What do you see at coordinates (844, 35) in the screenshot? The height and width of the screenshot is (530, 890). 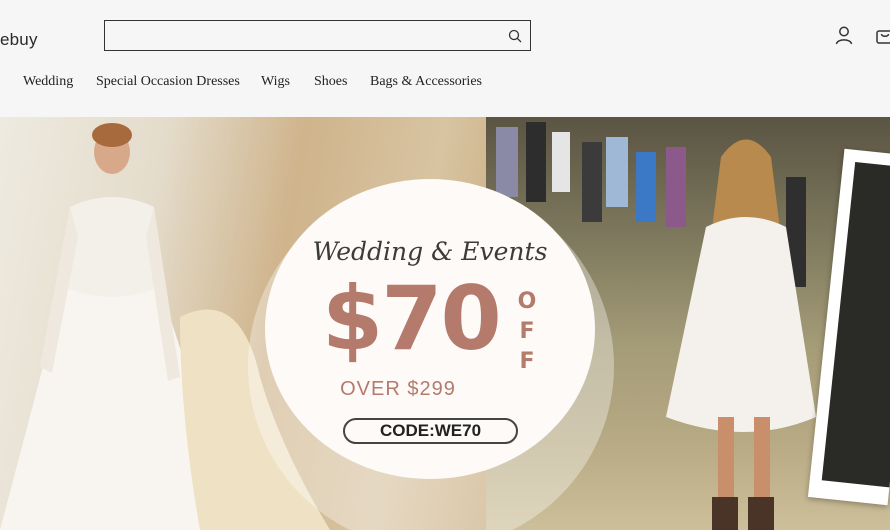 I see `account-user-icon` at bounding box center [844, 35].